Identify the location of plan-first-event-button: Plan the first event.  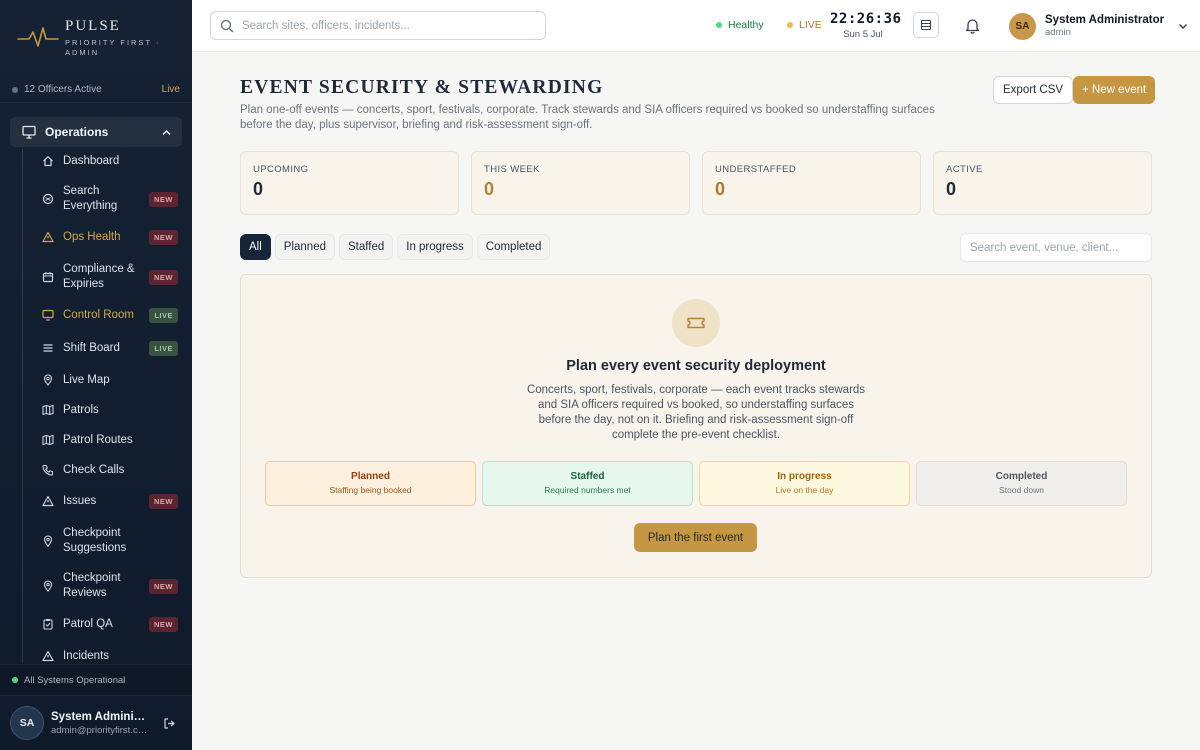
(695, 537).